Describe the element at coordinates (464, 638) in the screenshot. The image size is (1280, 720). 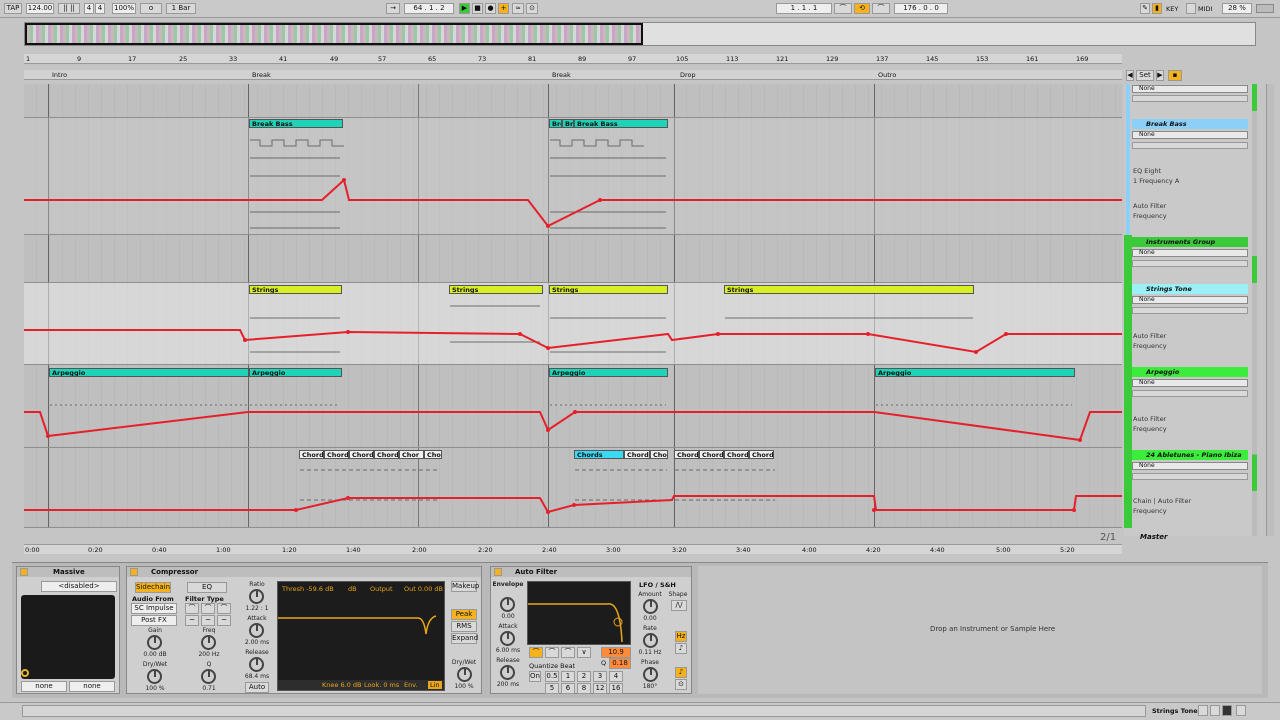
I see `expand-button: Expand` at that location.